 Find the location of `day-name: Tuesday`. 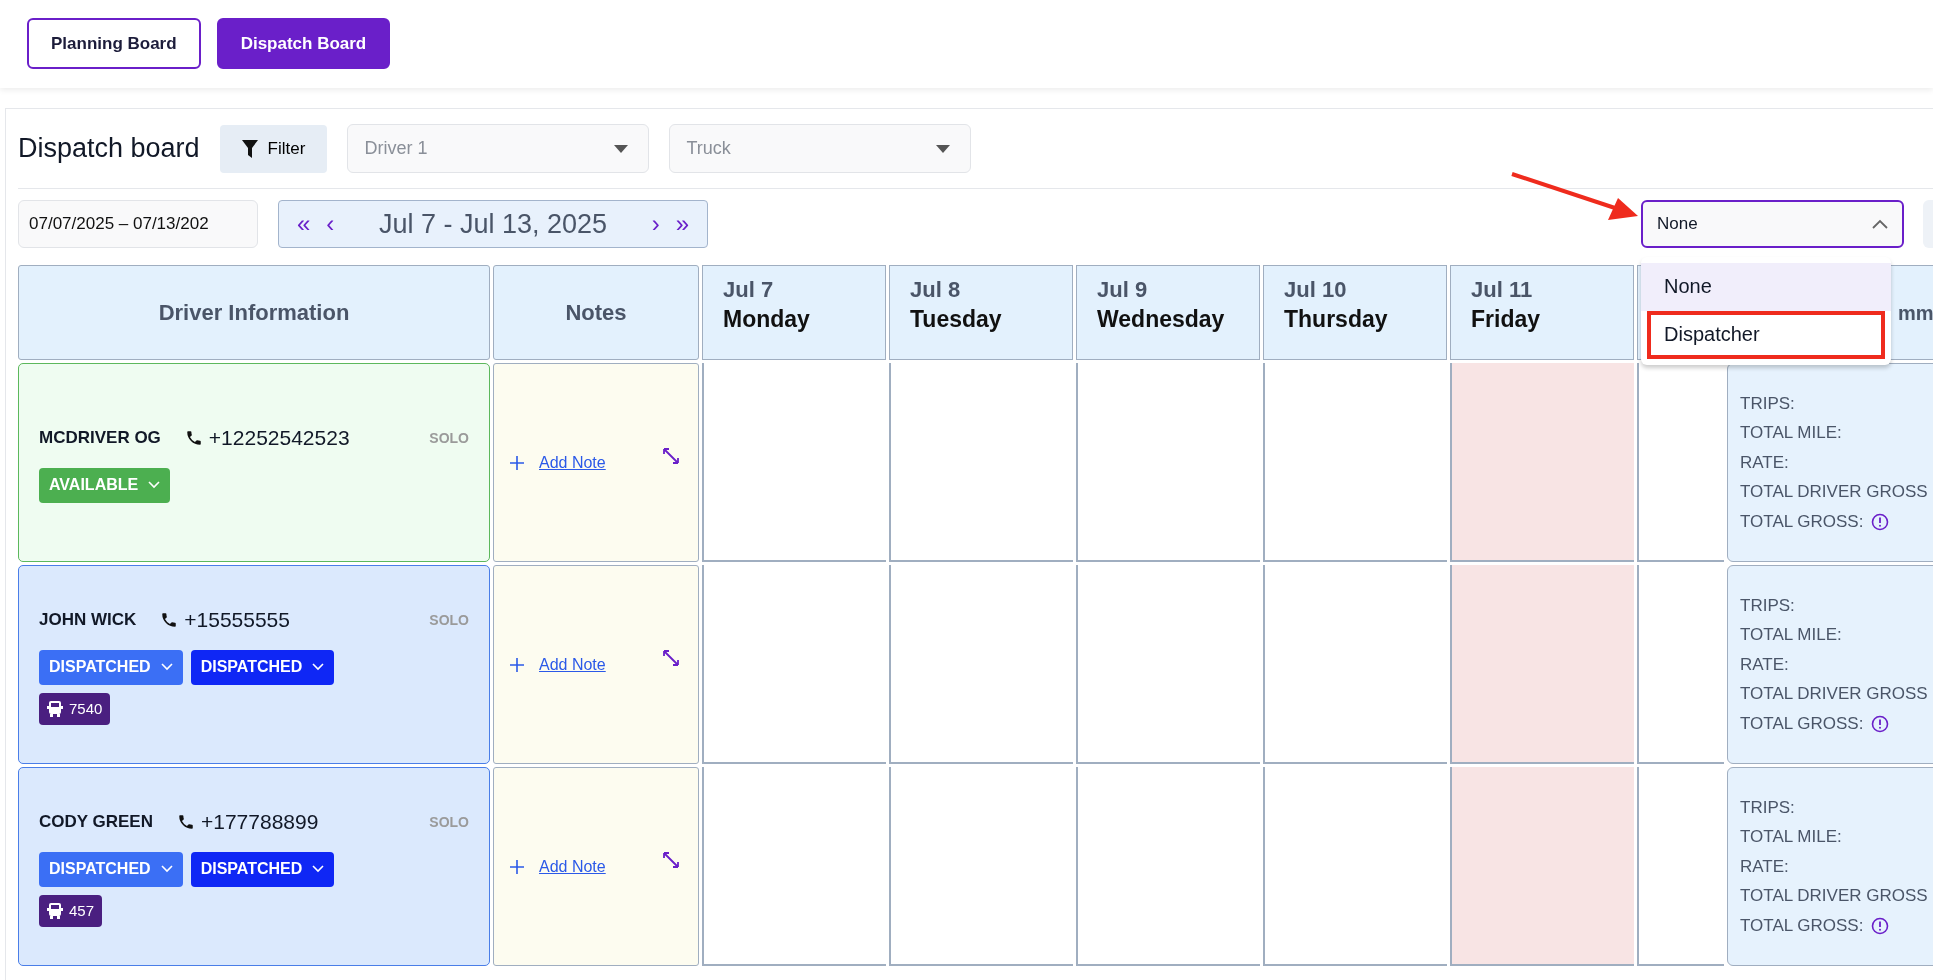

day-name: Tuesday is located at coordinates (956, 319).